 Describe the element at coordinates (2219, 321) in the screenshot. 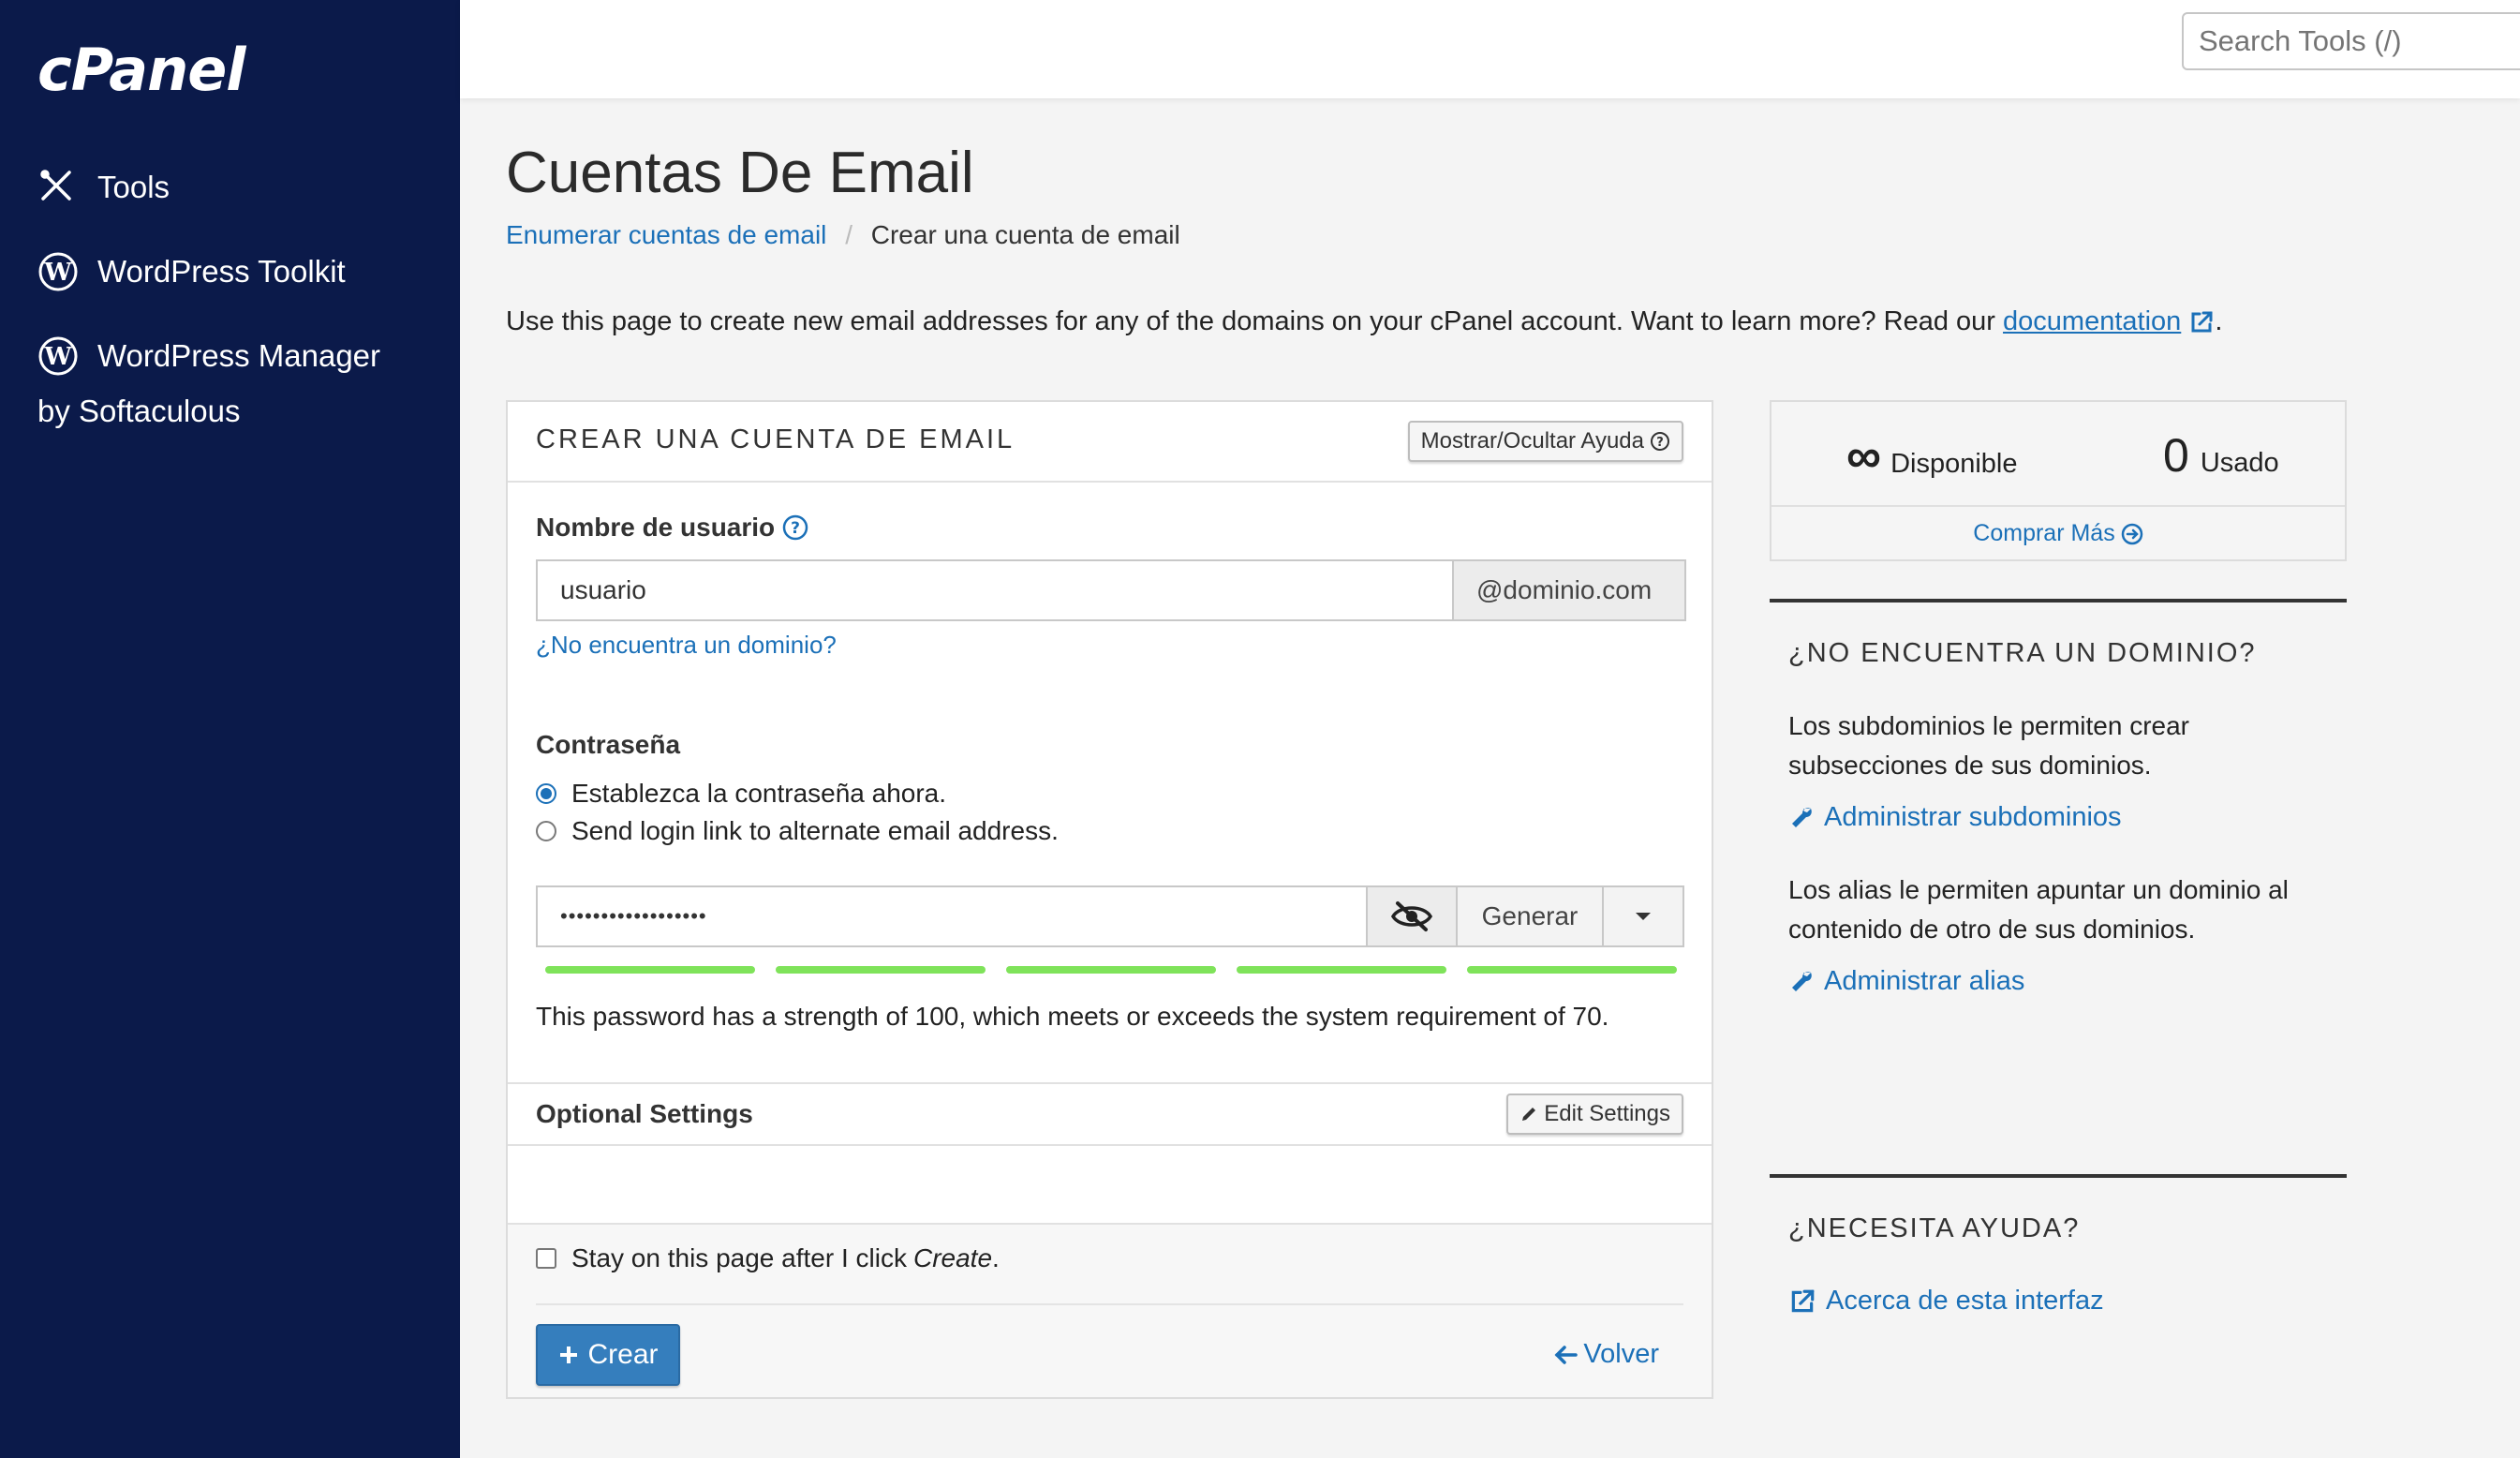

I see `intro-end: .` at that location.